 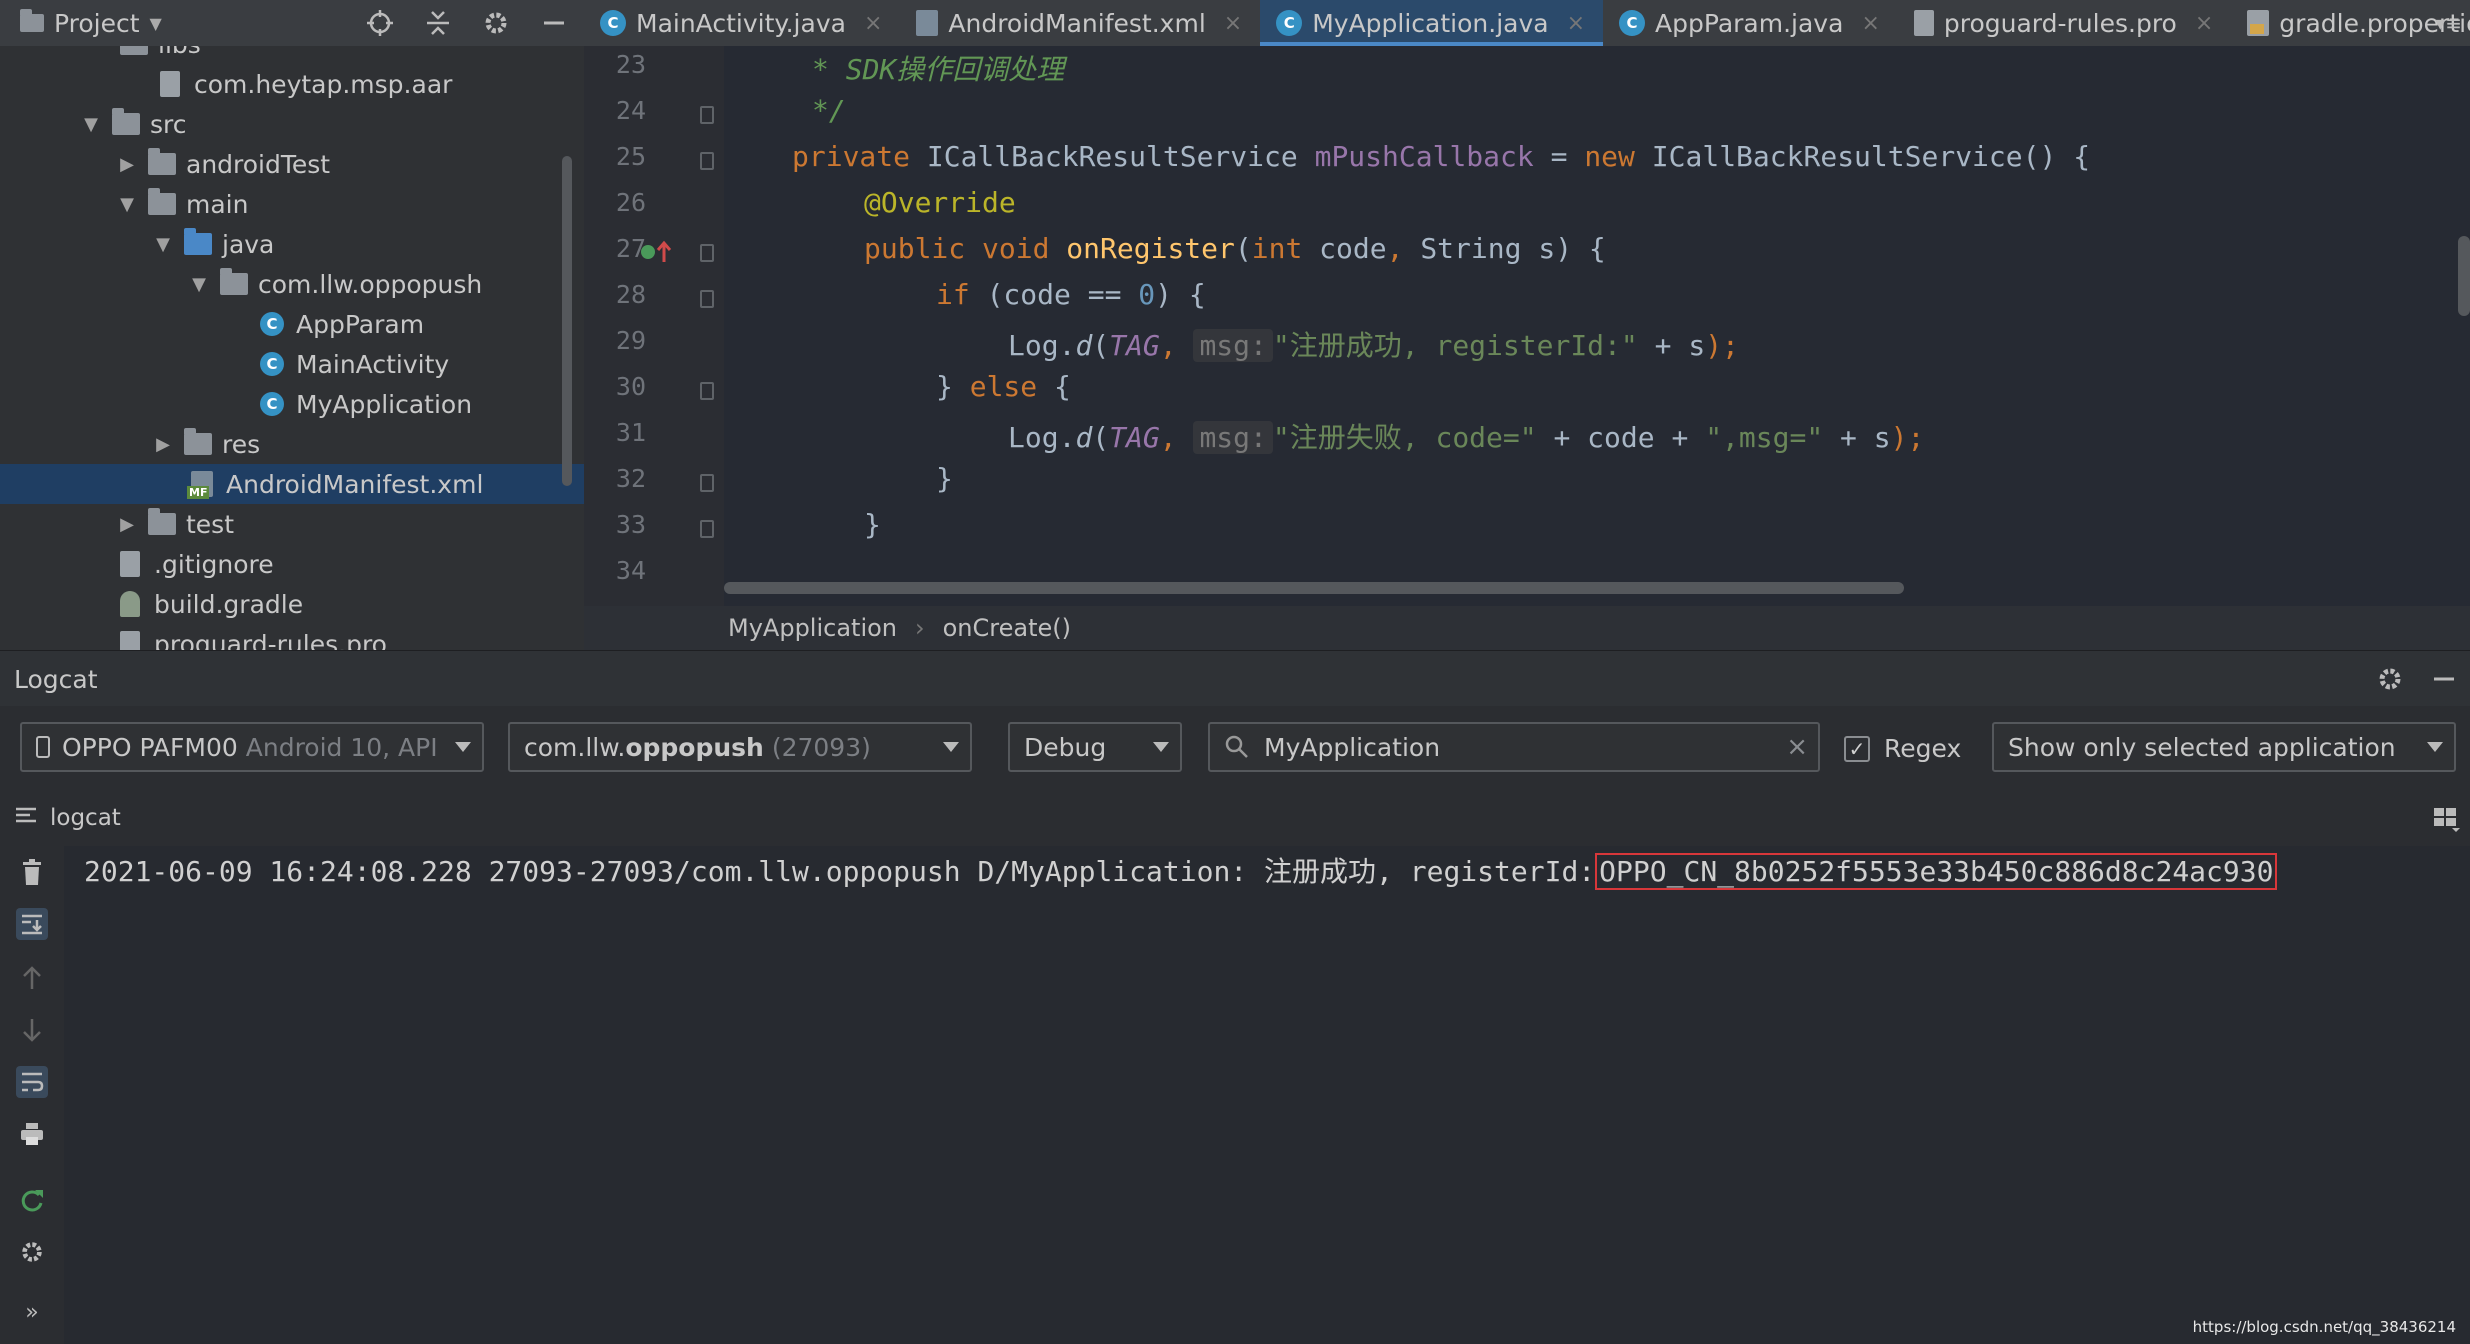 I want to click on code-line-28: if (code == 0) {, so click(x=1071, y=294).